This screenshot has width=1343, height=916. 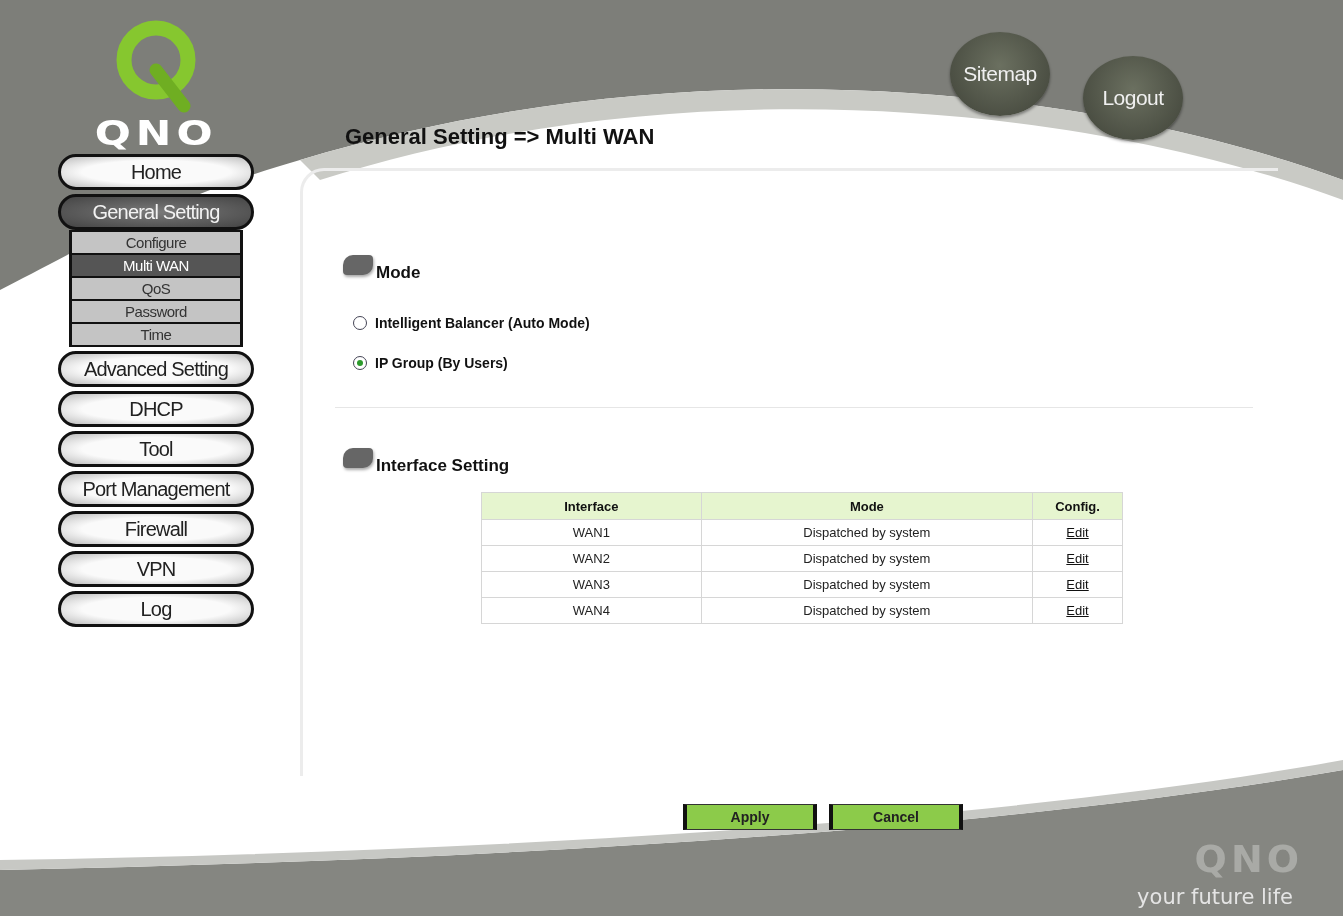 I want to click on action-button: Cancel, so click(x=896, y=817).